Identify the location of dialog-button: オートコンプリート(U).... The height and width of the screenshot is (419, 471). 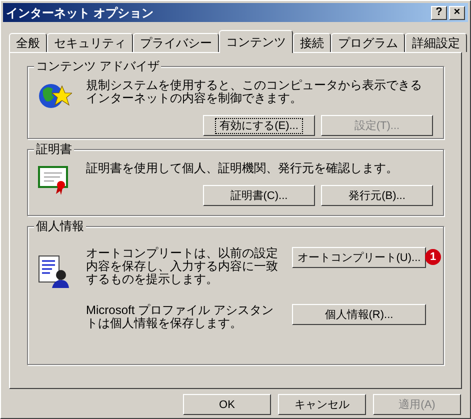
(359, 257).